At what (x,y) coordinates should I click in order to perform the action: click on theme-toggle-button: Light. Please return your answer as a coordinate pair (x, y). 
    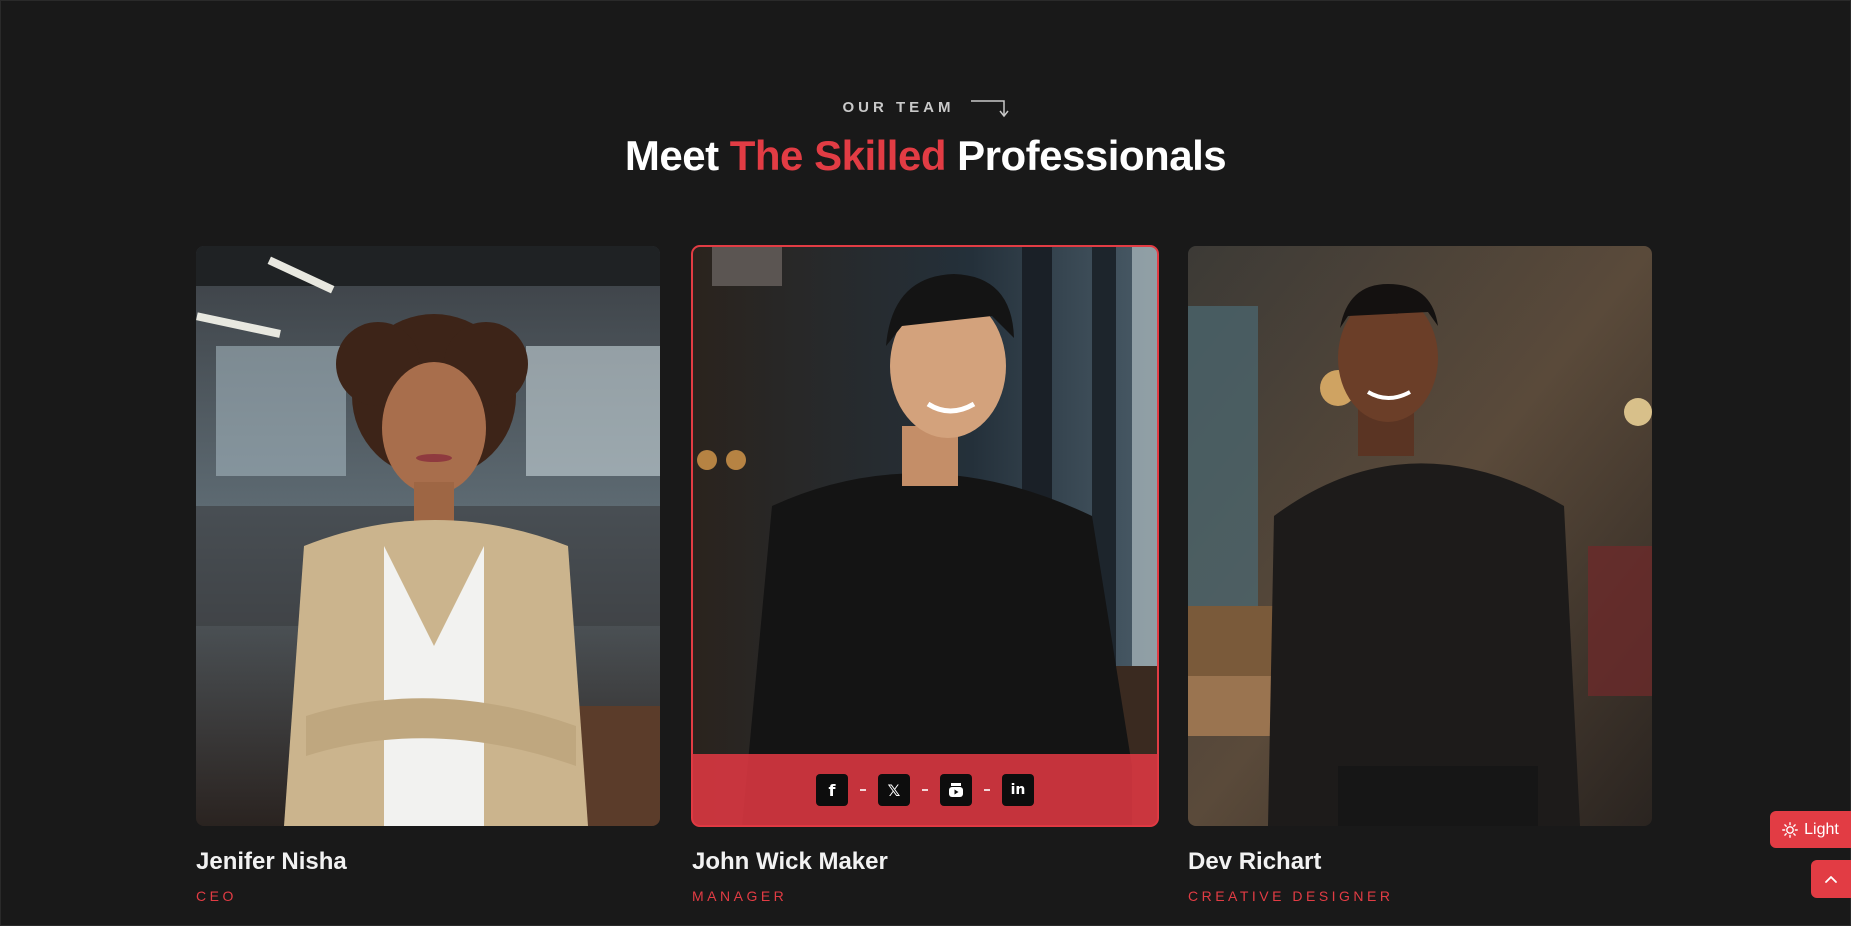
    Looking at the image, I should click on (1810, 829).